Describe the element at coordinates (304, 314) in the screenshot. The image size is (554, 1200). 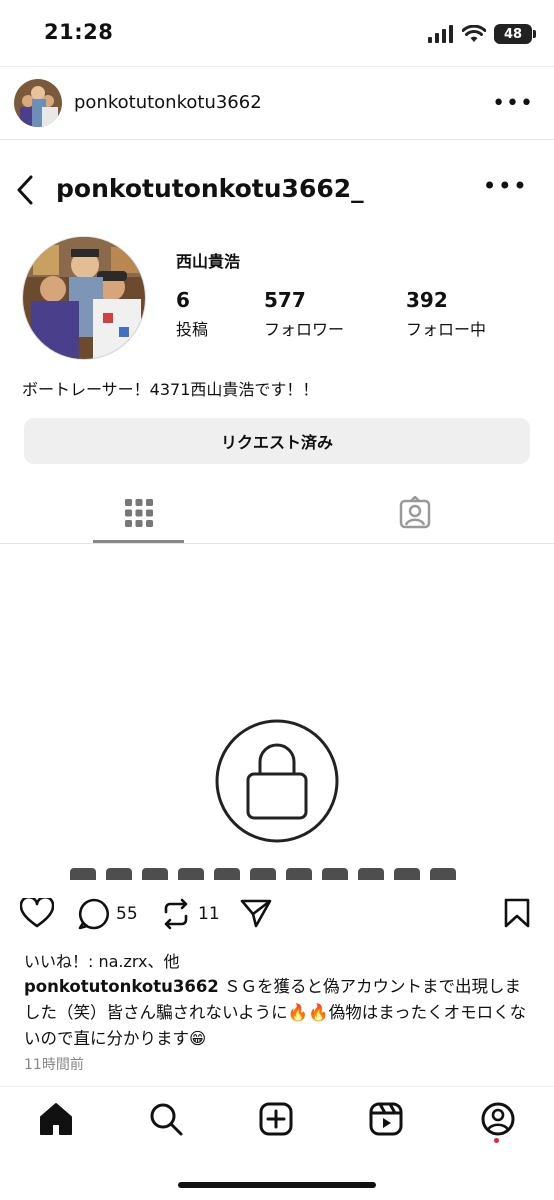
I see `stat-followers: 577 フォロワー` at that location.